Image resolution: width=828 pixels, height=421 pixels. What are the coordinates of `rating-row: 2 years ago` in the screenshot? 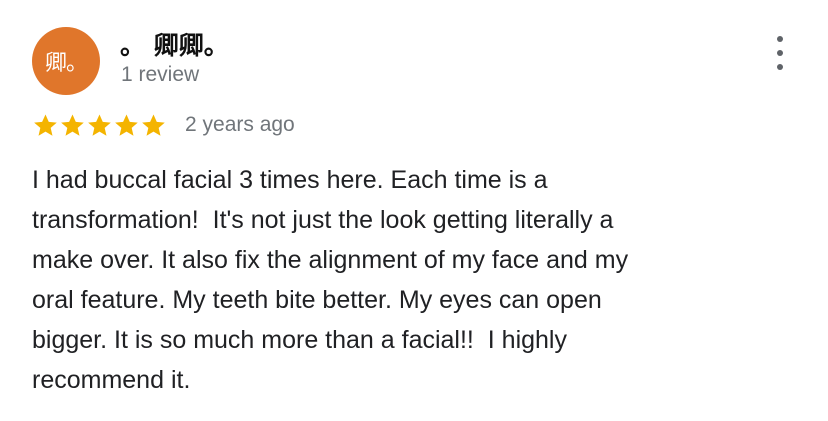 It's located at (163, 125).